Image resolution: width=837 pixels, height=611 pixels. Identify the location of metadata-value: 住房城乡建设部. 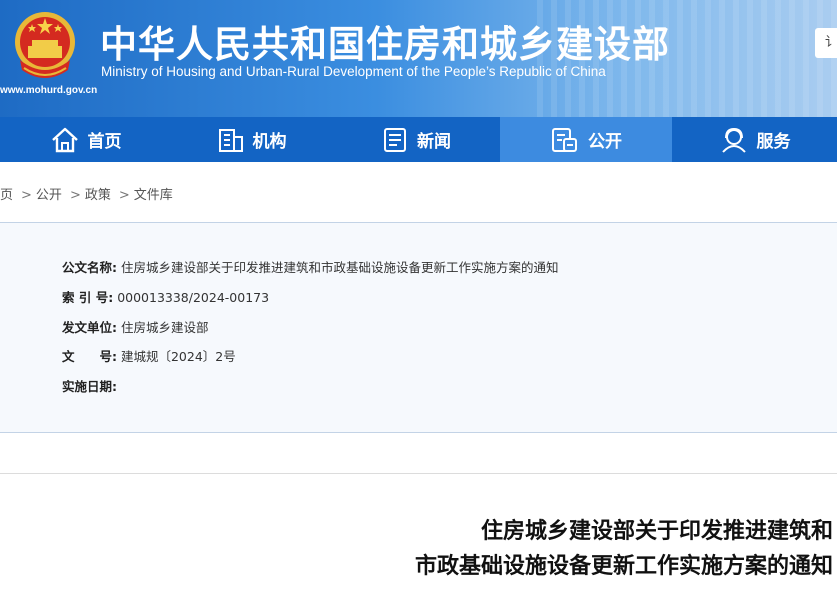
(164, 327).